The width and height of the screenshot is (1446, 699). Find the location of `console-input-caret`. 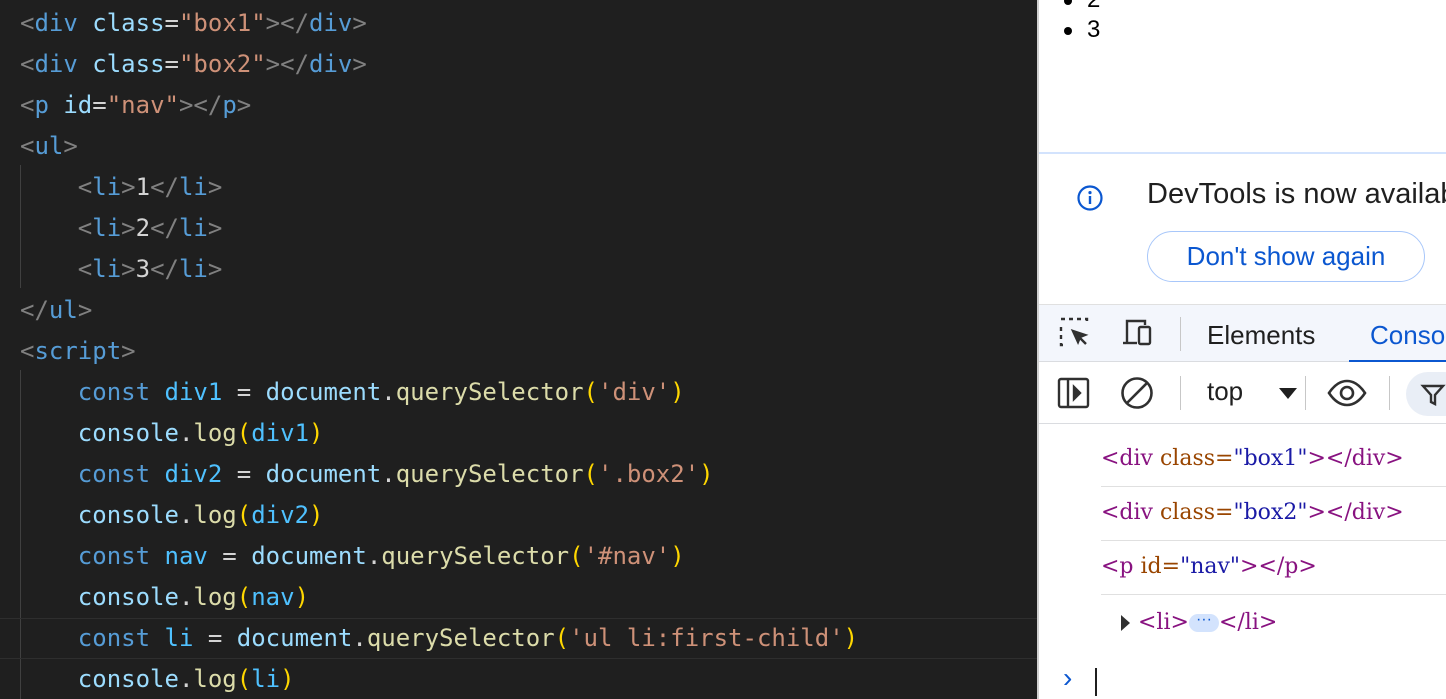

console-input-caret is located at coordinates (1096, 682).